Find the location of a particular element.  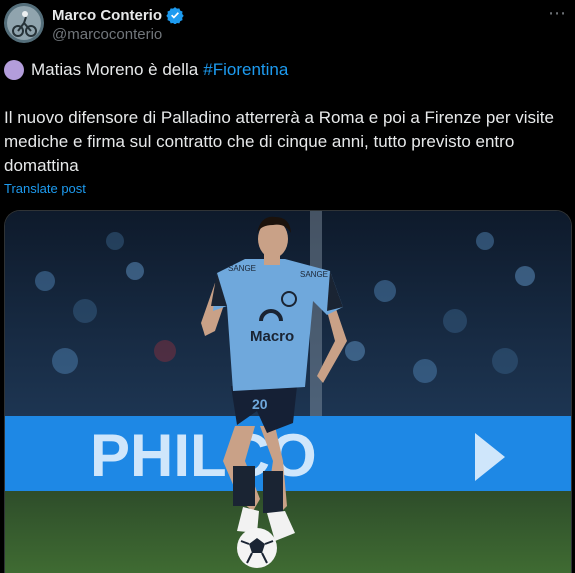

headline-text: Matias Moreno è della is located at coordinates (115, 69).